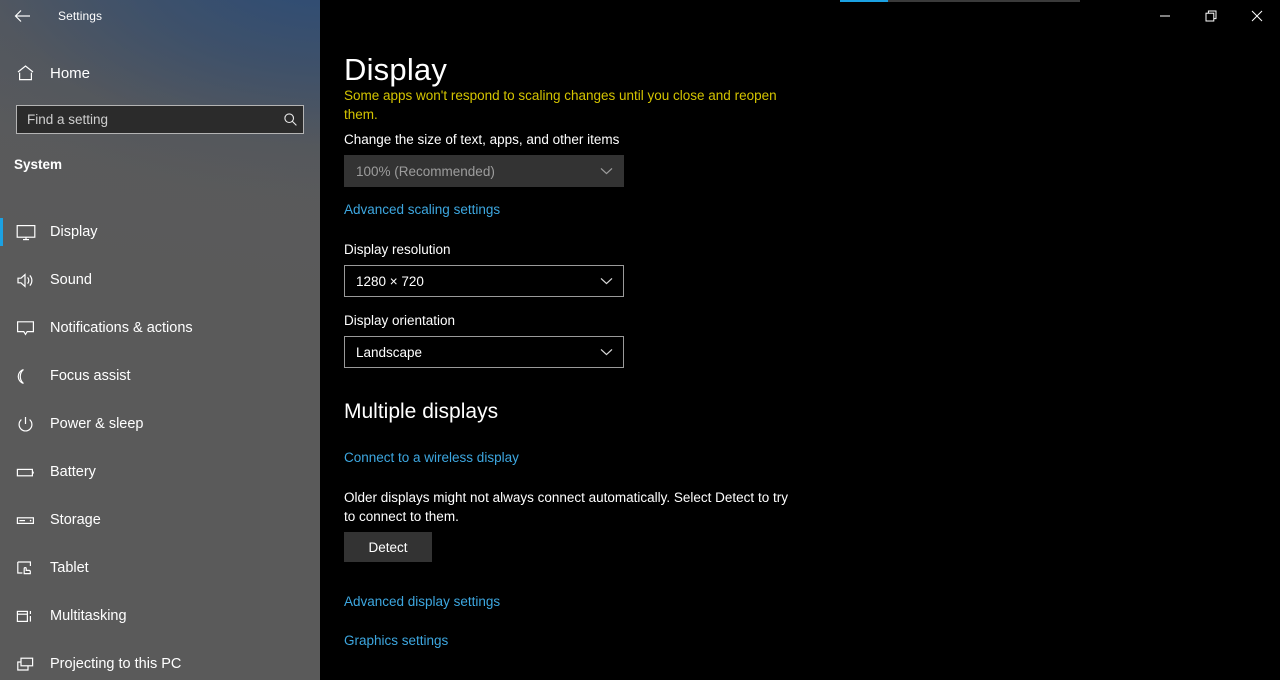 Image resolution: width=1280 pixels, height=680 pixels. I want to click on sidebar-item-label: Power & sleep, so click(97, 424).